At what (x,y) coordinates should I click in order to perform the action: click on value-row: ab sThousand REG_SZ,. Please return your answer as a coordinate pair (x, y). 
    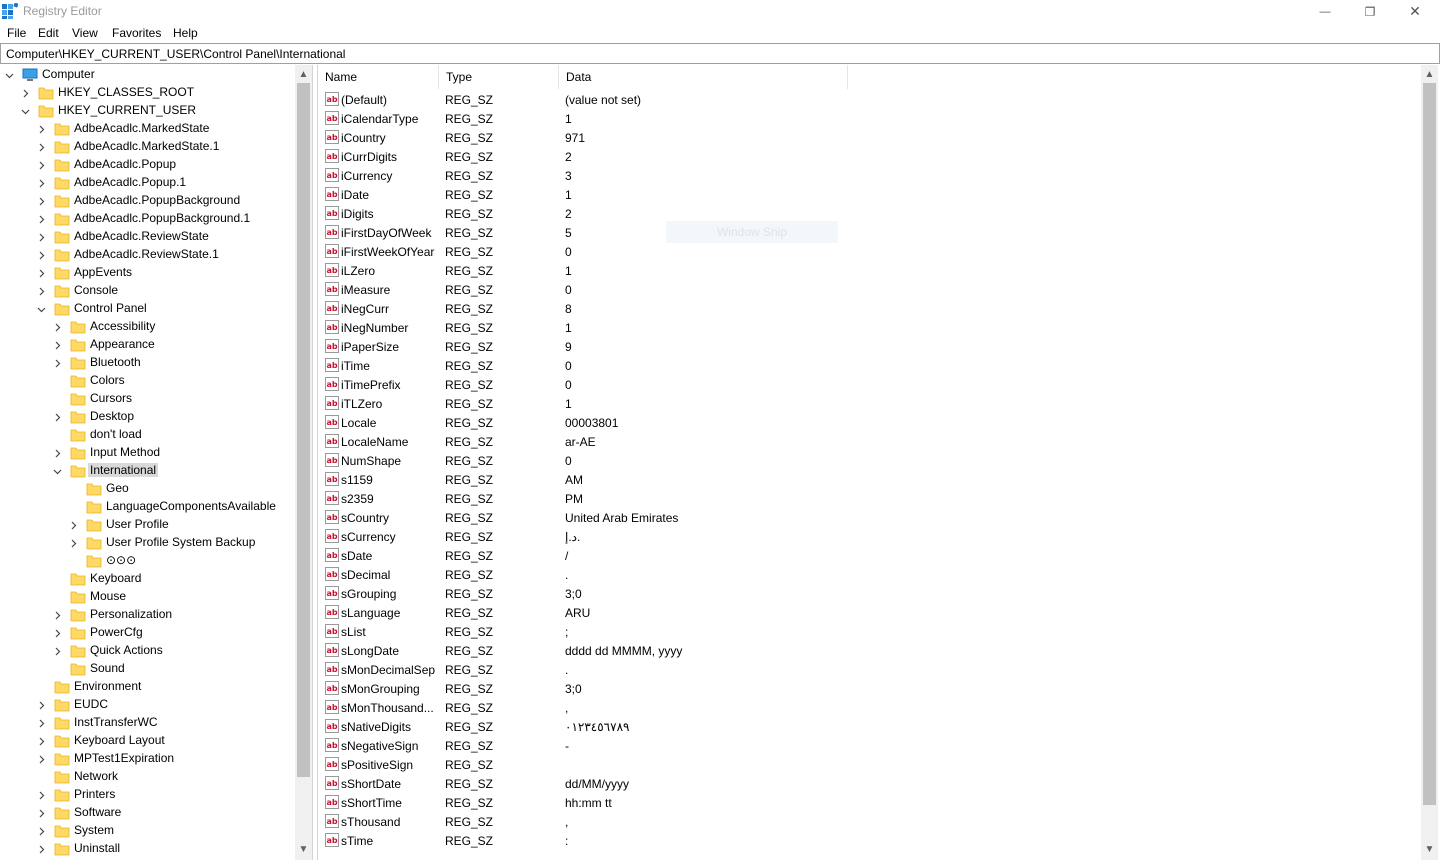
    Looking at the image, I should click on (868, 821).